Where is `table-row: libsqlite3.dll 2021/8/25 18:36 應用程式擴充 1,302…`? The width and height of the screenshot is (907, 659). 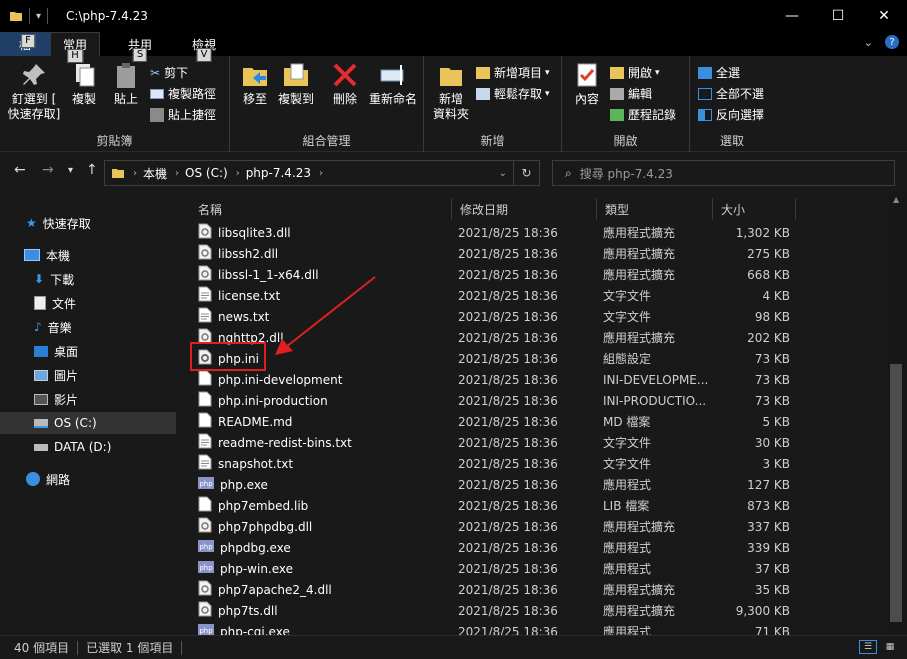
table-row: libsqlite3.dll 2021/8/25 18:36 應用程式擴充 1,302… is located at coordinates (496, 232).